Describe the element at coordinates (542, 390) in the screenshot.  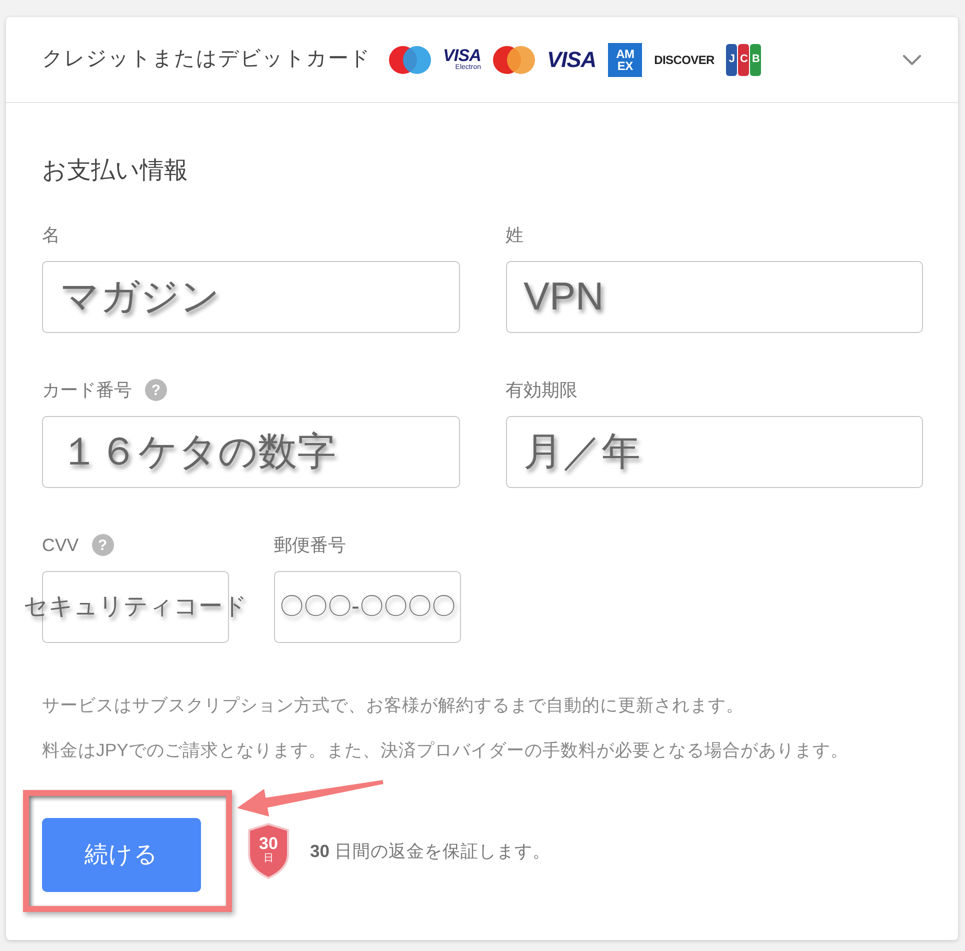
I see `field-label: 有効期限` at that location.